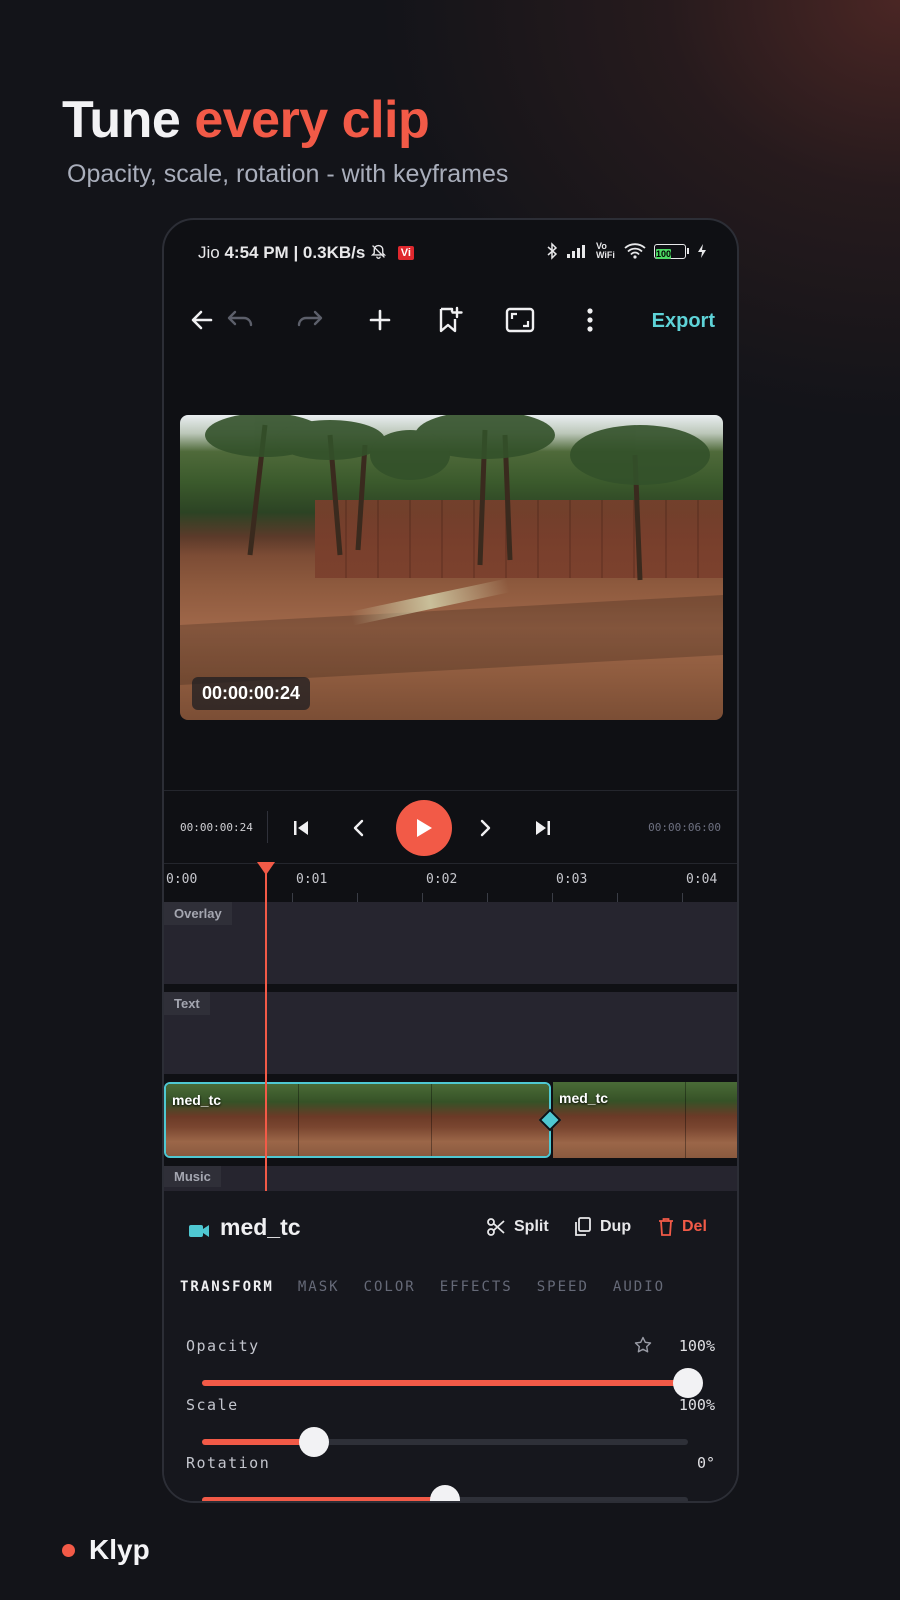 This screenshot has height=1600, width=900. Describe the element at coordinates (645, 1120) in the screenshot. I see `video-clip: med_tc` at that location.